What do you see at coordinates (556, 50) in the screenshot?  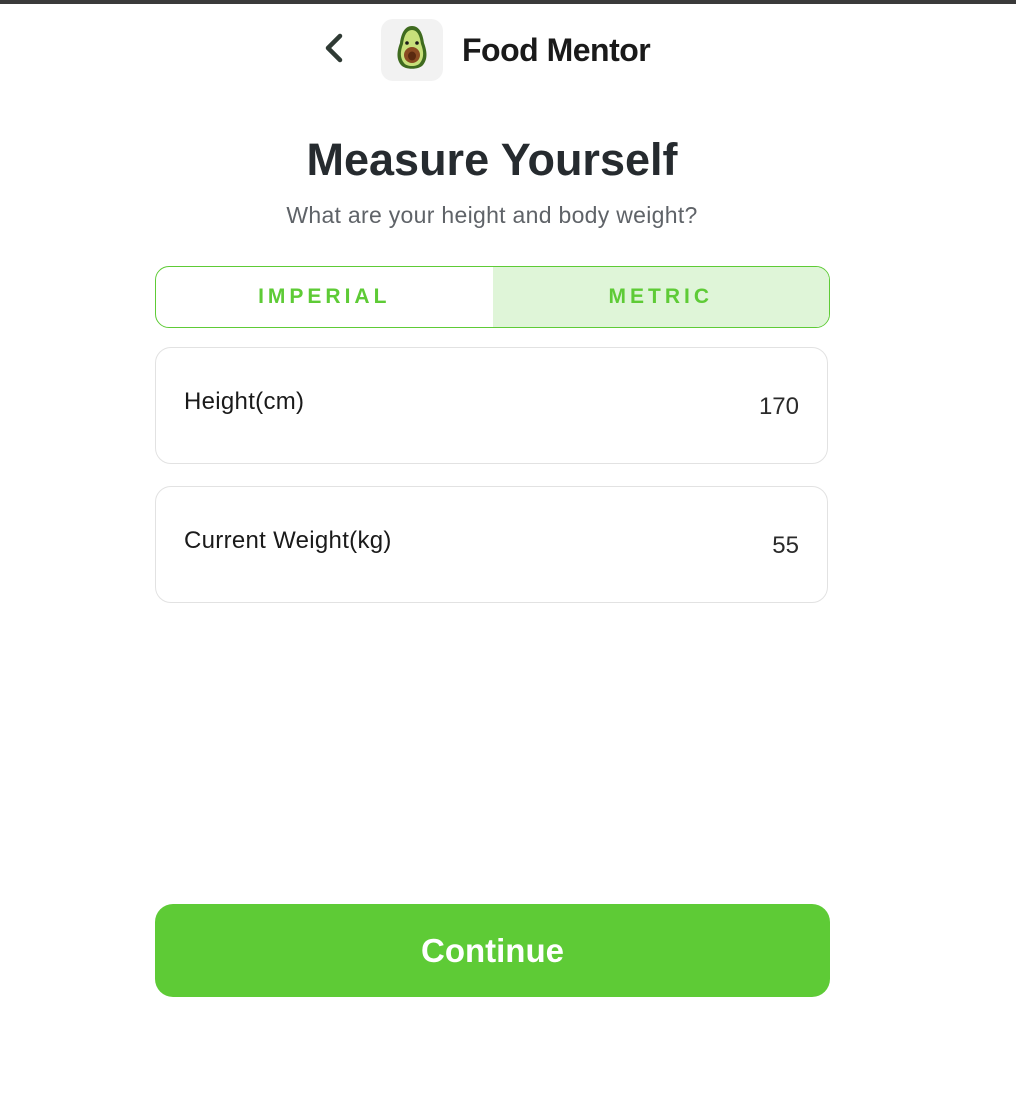 I see `app-title: Food Mentor` at bounding box center [556, 50].